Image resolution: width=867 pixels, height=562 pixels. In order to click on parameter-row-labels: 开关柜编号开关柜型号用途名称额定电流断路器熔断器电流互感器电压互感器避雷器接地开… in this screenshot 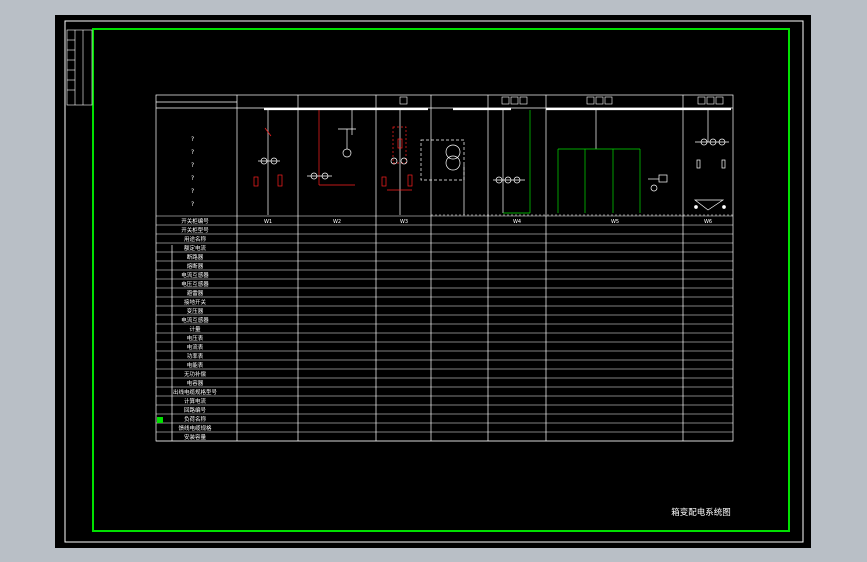, I will do `click(195, 329)`.